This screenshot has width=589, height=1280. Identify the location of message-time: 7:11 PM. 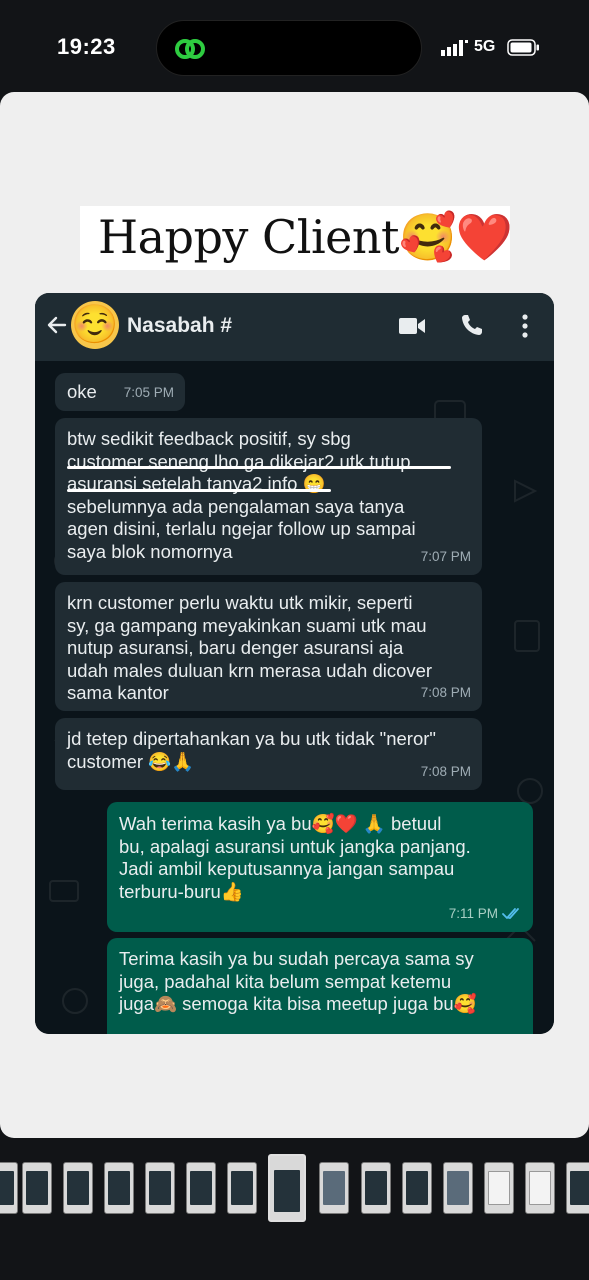
(485, 914).